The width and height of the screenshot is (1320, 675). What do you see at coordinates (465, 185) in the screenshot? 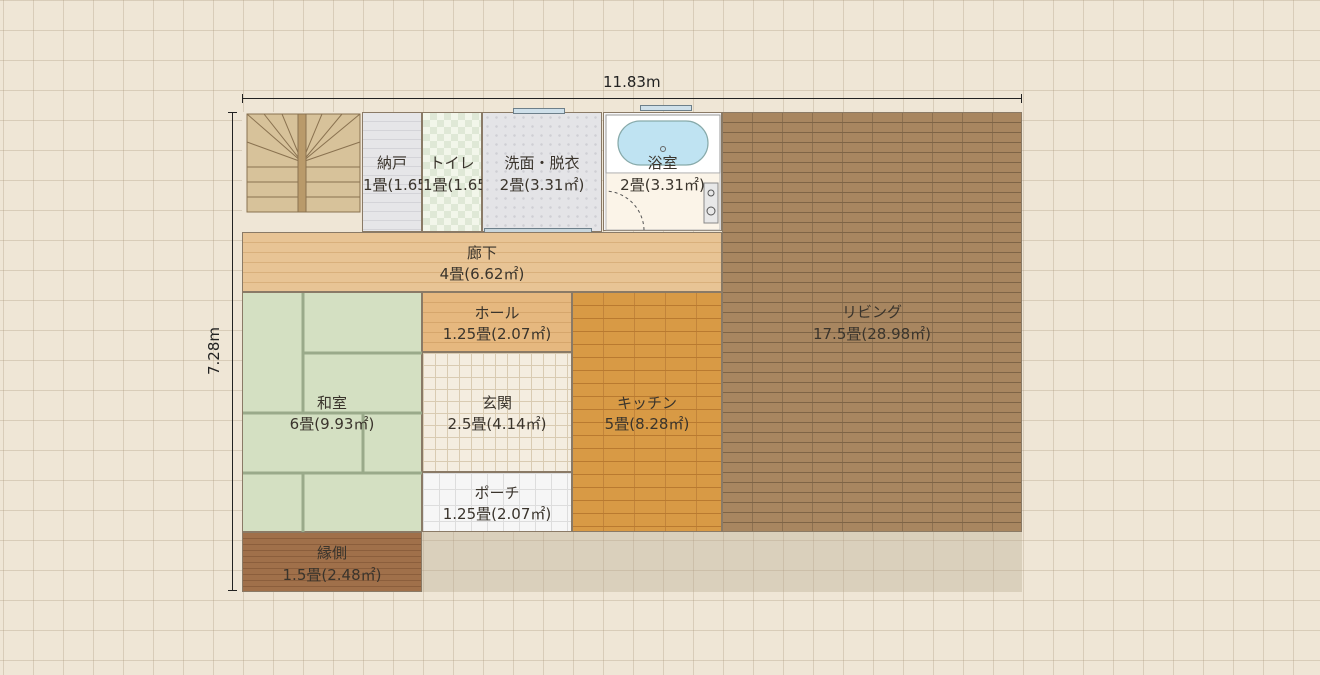
I see `toilet-area: 1畳(1.65㎡)` at bounding box center [465, 185].